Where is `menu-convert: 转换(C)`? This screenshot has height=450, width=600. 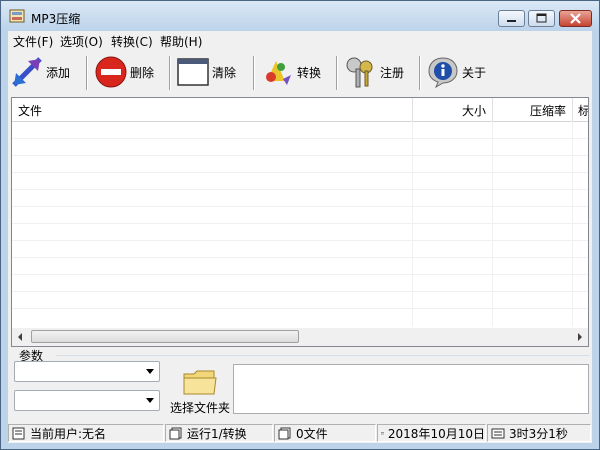 menu-convert: 转换(C) is located at coordinates (132, 41).